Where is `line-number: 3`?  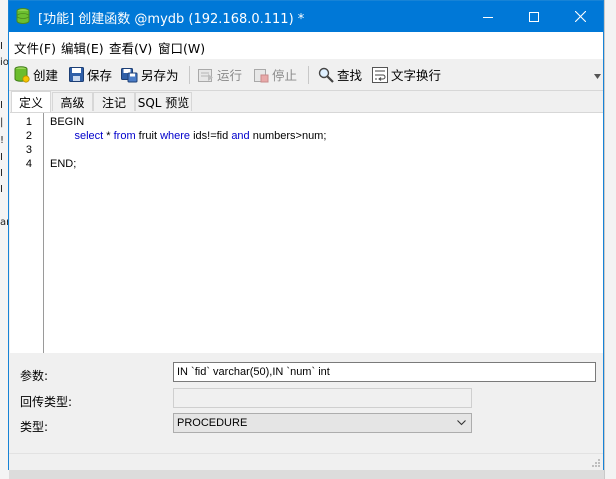
line-number: 3 is located at coordinates (28, 150).